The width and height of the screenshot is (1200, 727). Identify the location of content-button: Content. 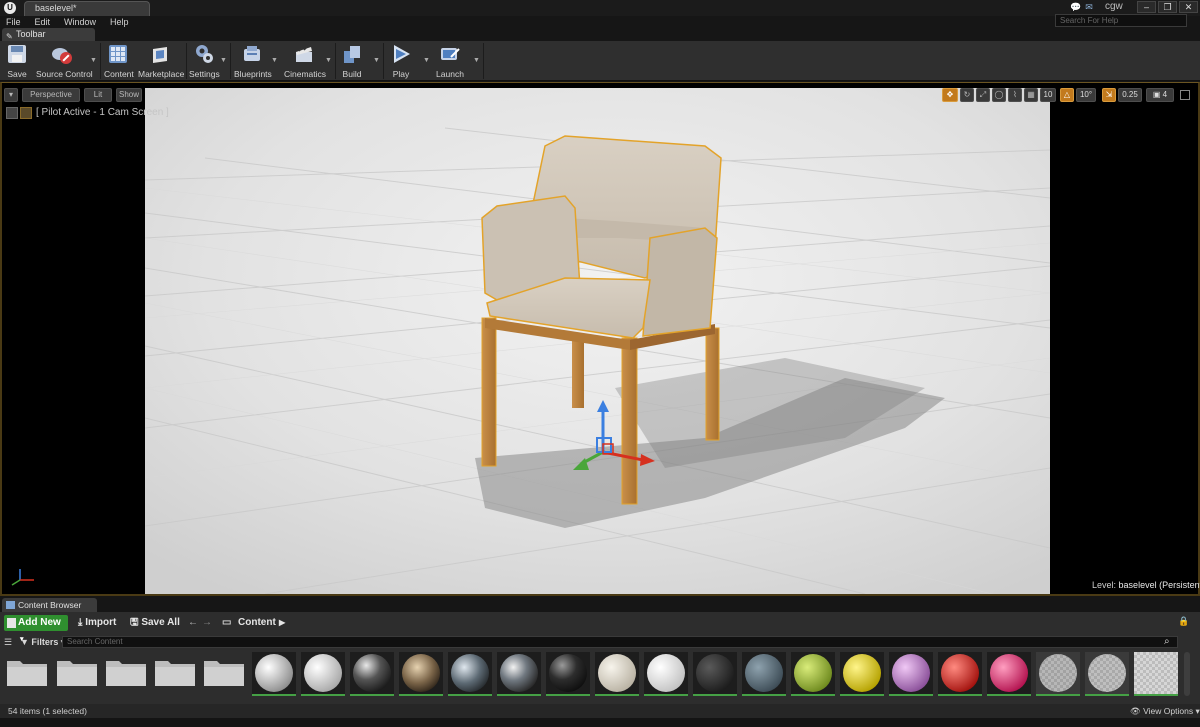
(119, 61).